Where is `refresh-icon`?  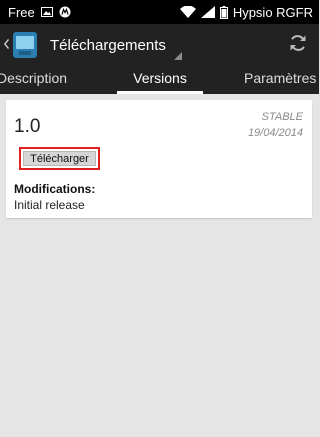
refresh-icon is located at coordinates (298, 45).